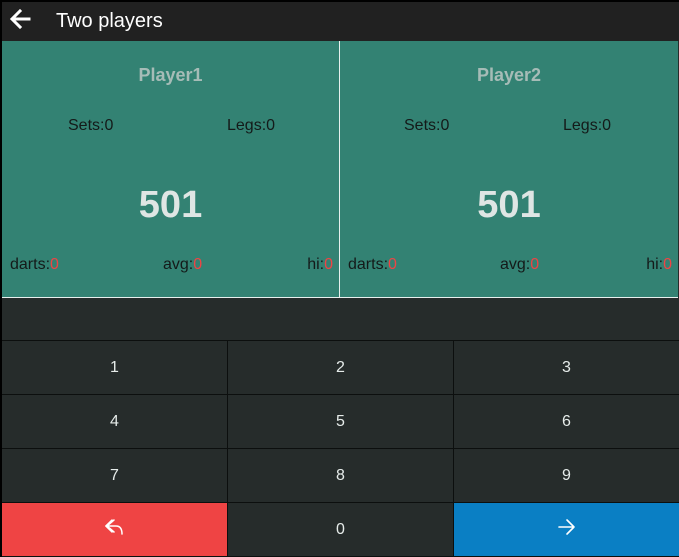  Describe the element at coordinates (170, 75) in the screenshot. I see `player-name: Player1` at that location.